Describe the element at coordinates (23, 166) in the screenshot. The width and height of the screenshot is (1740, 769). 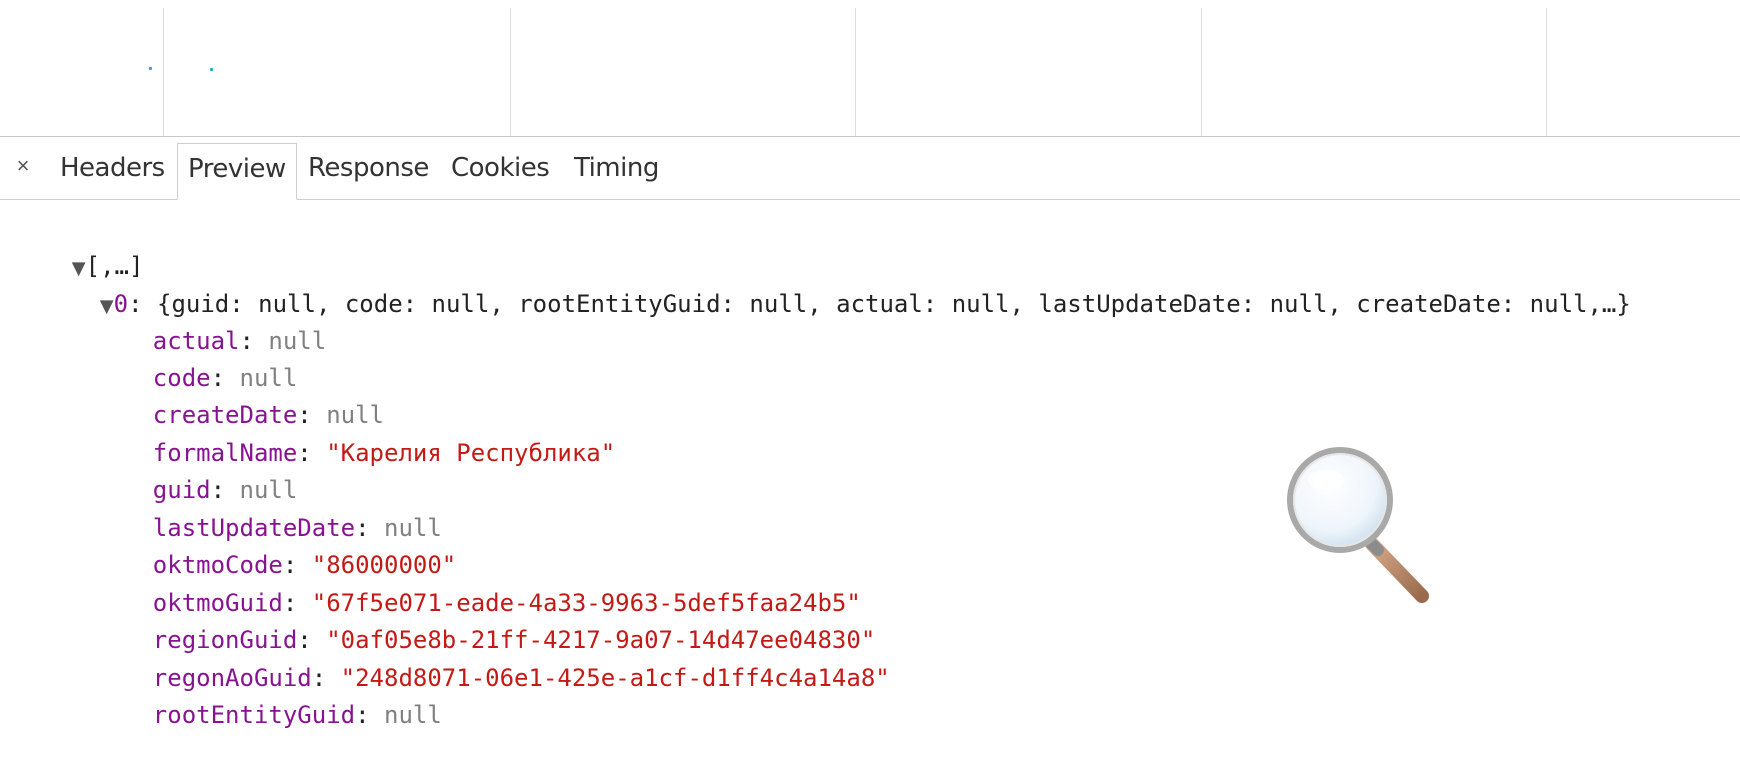
I see `close-icon: ×` at that location.